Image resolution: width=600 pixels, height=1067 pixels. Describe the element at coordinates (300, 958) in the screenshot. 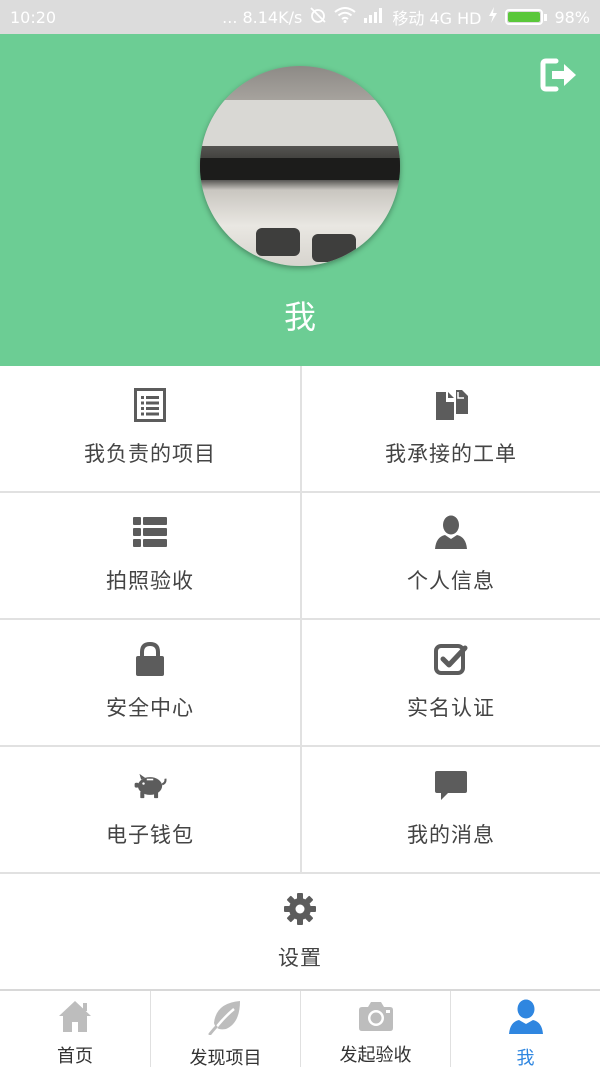

I see `menu-item-label: 设置` at that location.